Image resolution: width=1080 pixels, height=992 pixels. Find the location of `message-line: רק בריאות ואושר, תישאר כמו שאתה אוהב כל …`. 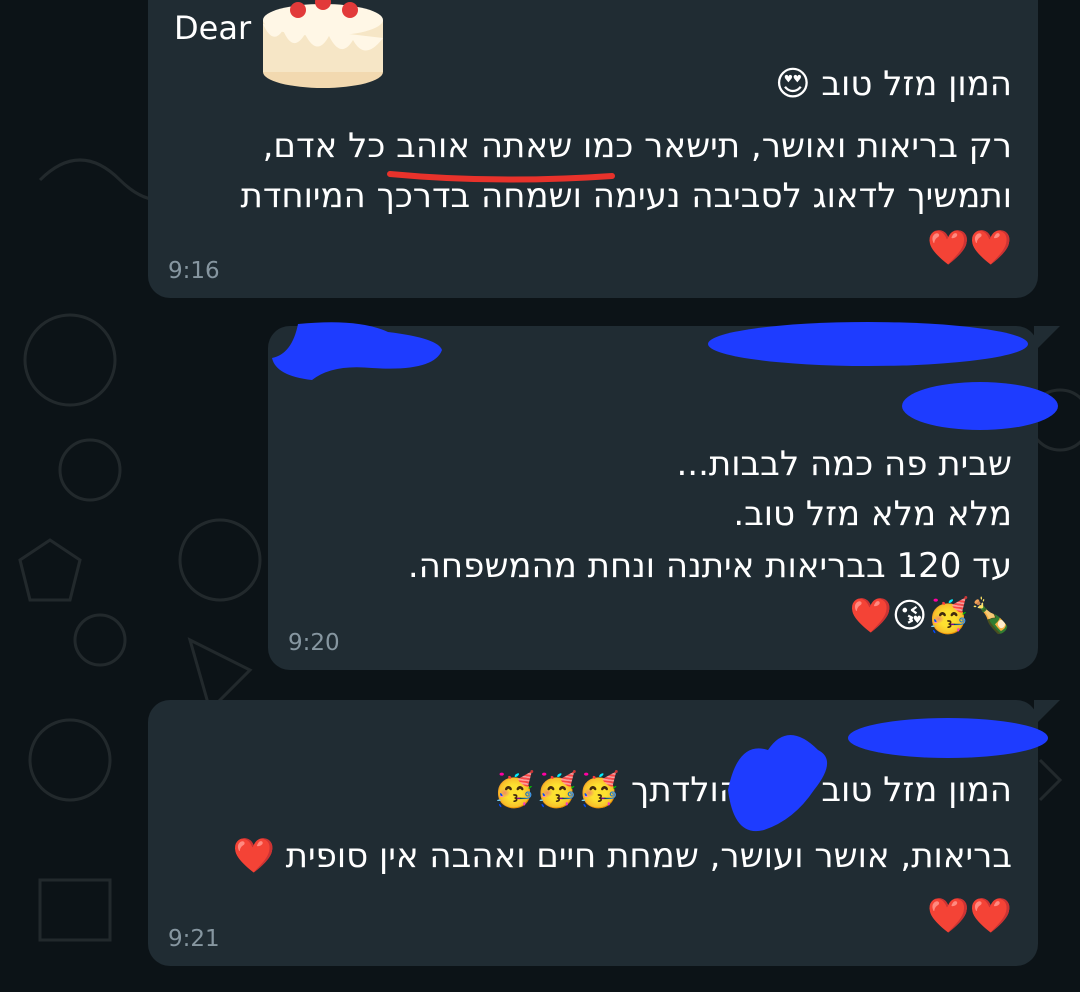

message-line: רק בריאות ואושר, תישאר כמו שאתה אוהב כל … is located at coordinates (637, 146).